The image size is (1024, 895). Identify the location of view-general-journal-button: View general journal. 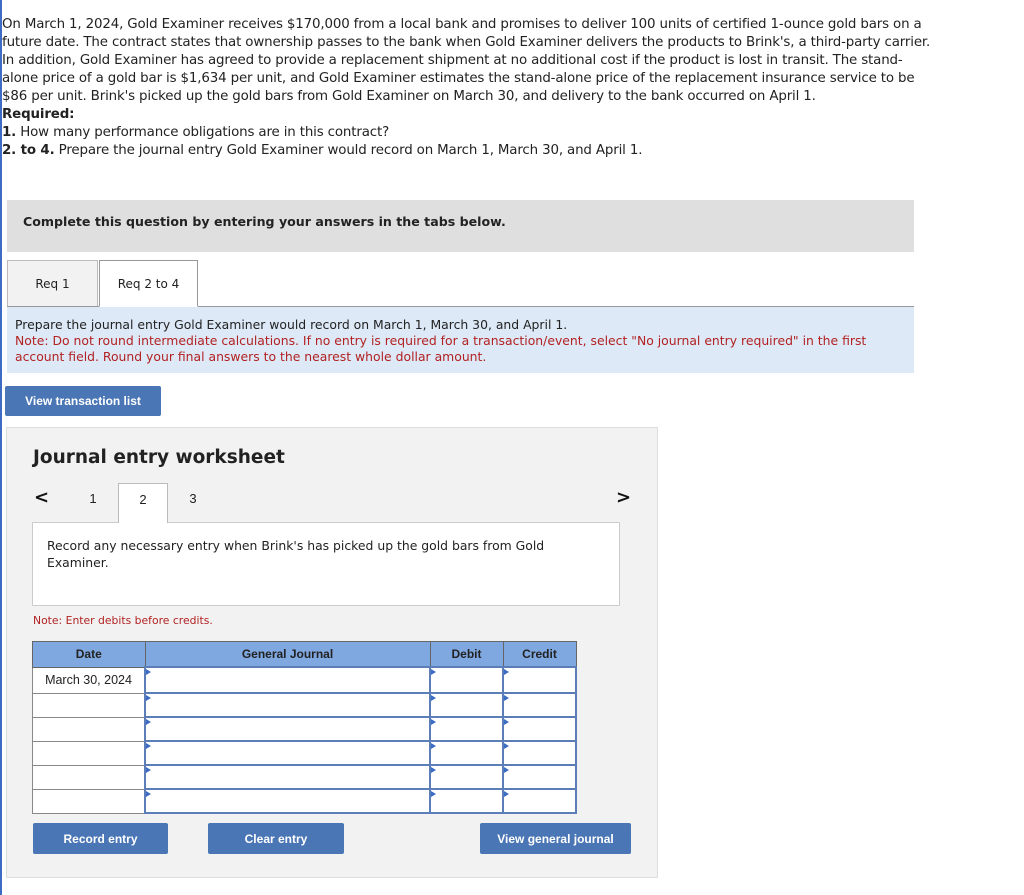
(555, 838).